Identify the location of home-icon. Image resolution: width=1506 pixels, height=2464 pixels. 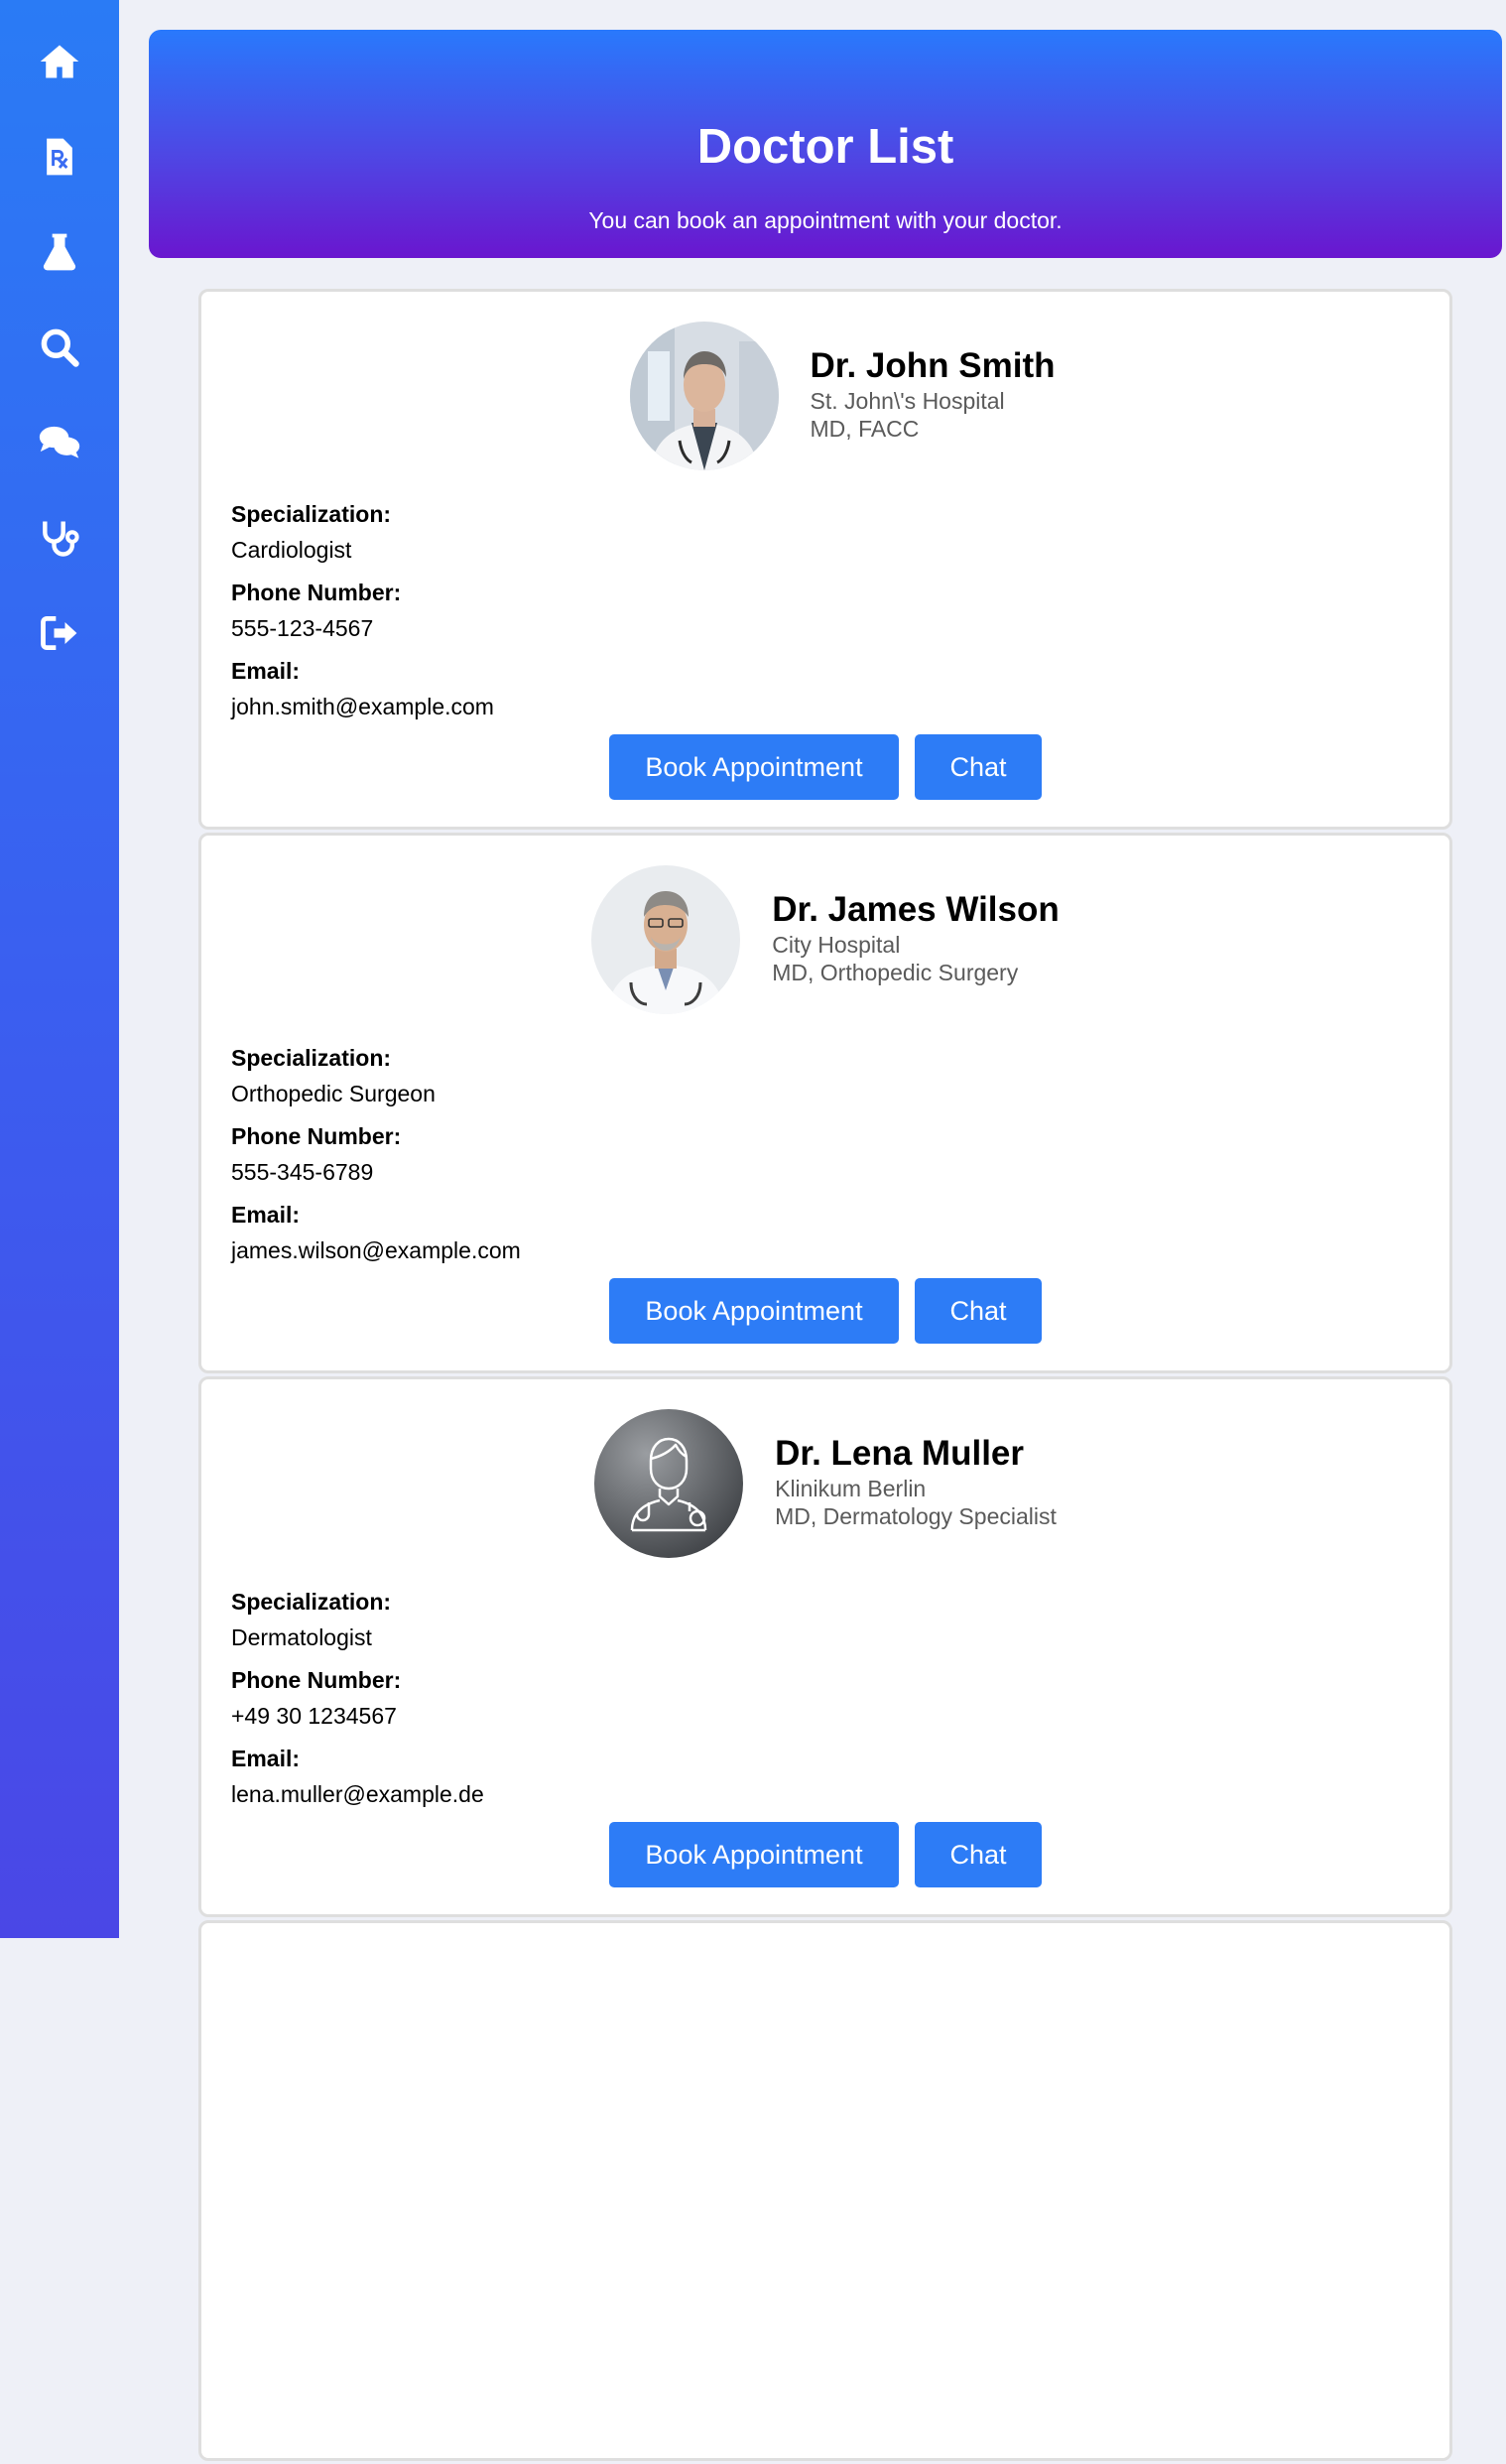
(59, 61).